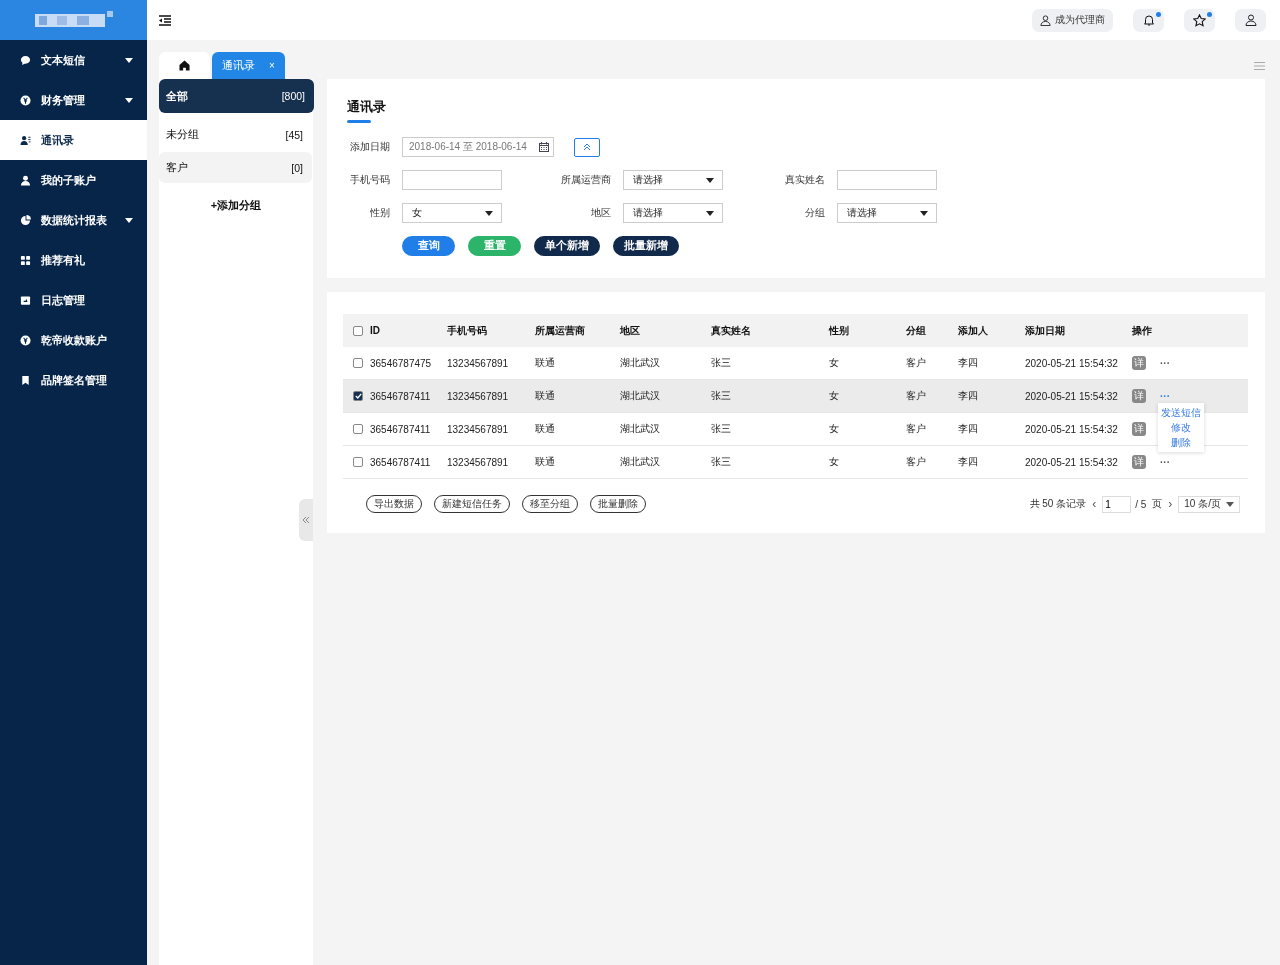  What do you see at coordinates (973, 330) in the screenshot?
I see `column-header: 添加人` at bounding box center [973, 330].